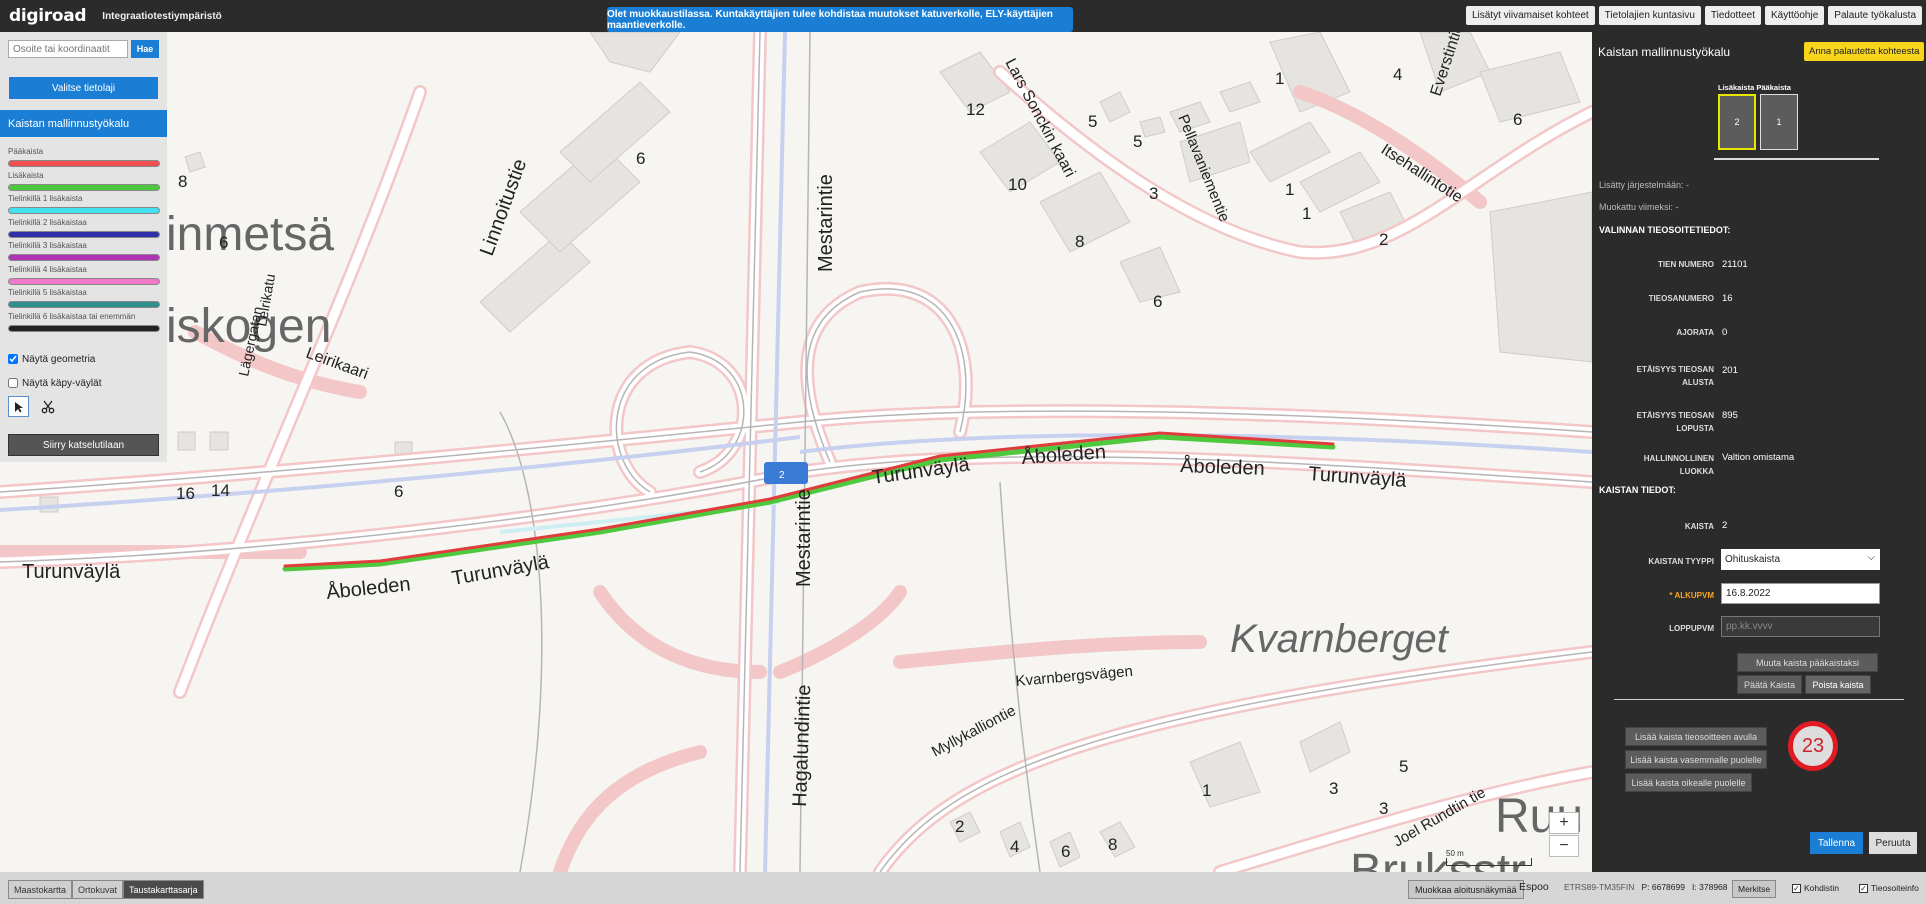 The height and width of the screenshot is (904, 1926). Describe the element at coordinates (1696, 736) in the screenshot. I see `add-lane-by-address-button: Lisää kaista tieosoitteen avulla` at that location.